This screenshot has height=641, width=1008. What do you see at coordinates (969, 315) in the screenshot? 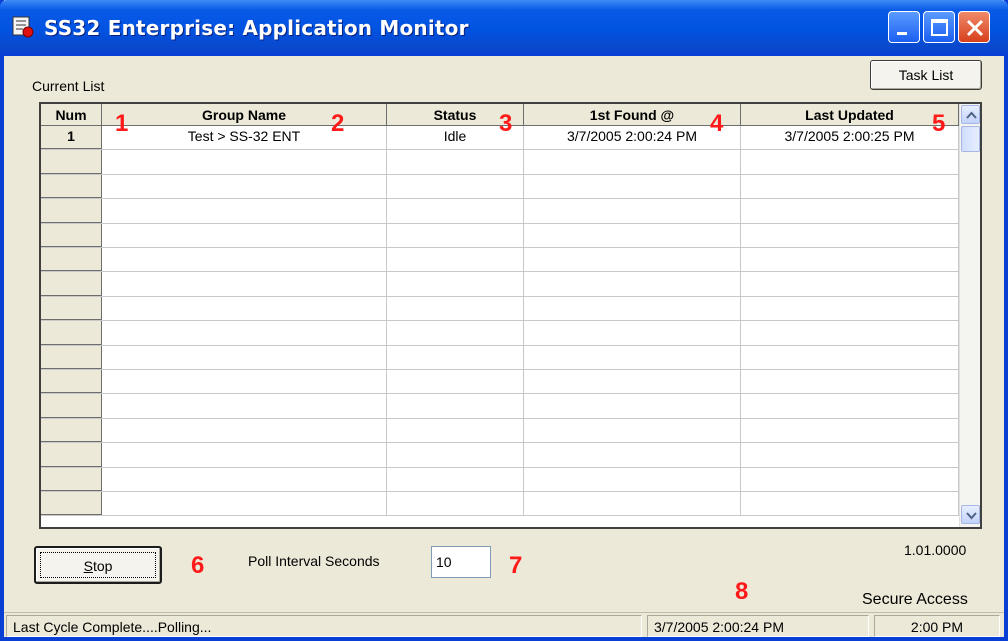
I see `vertical-scrollbar` at bounding box center [969, 315].